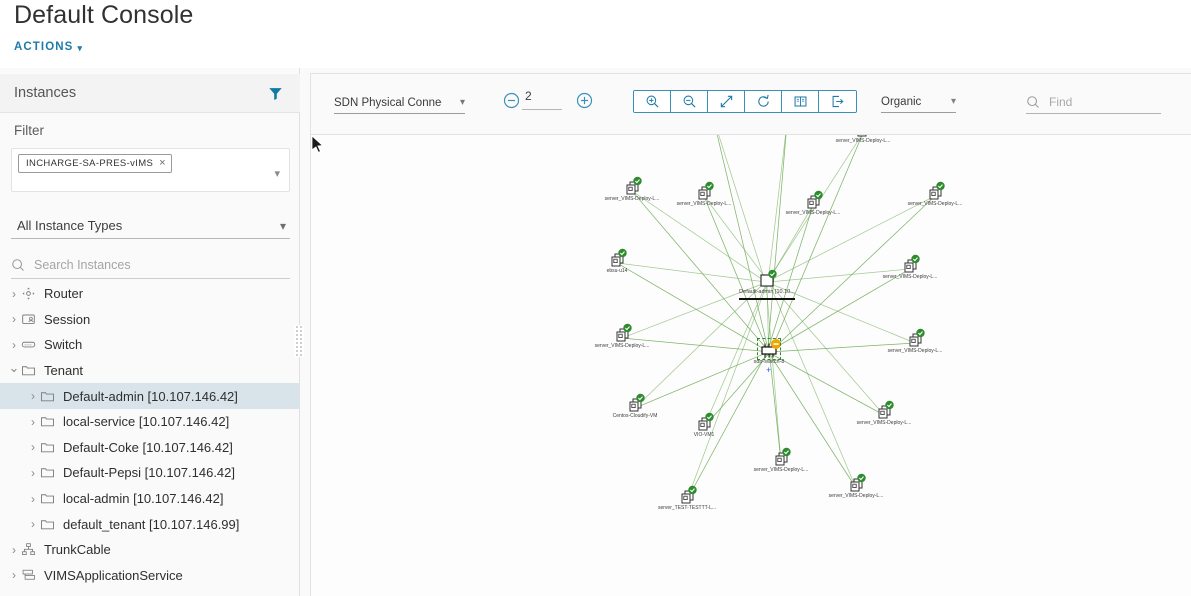  Describe the element at coordinates (162, 163) in the screenshot. I see `close-icon: ×` at that location.